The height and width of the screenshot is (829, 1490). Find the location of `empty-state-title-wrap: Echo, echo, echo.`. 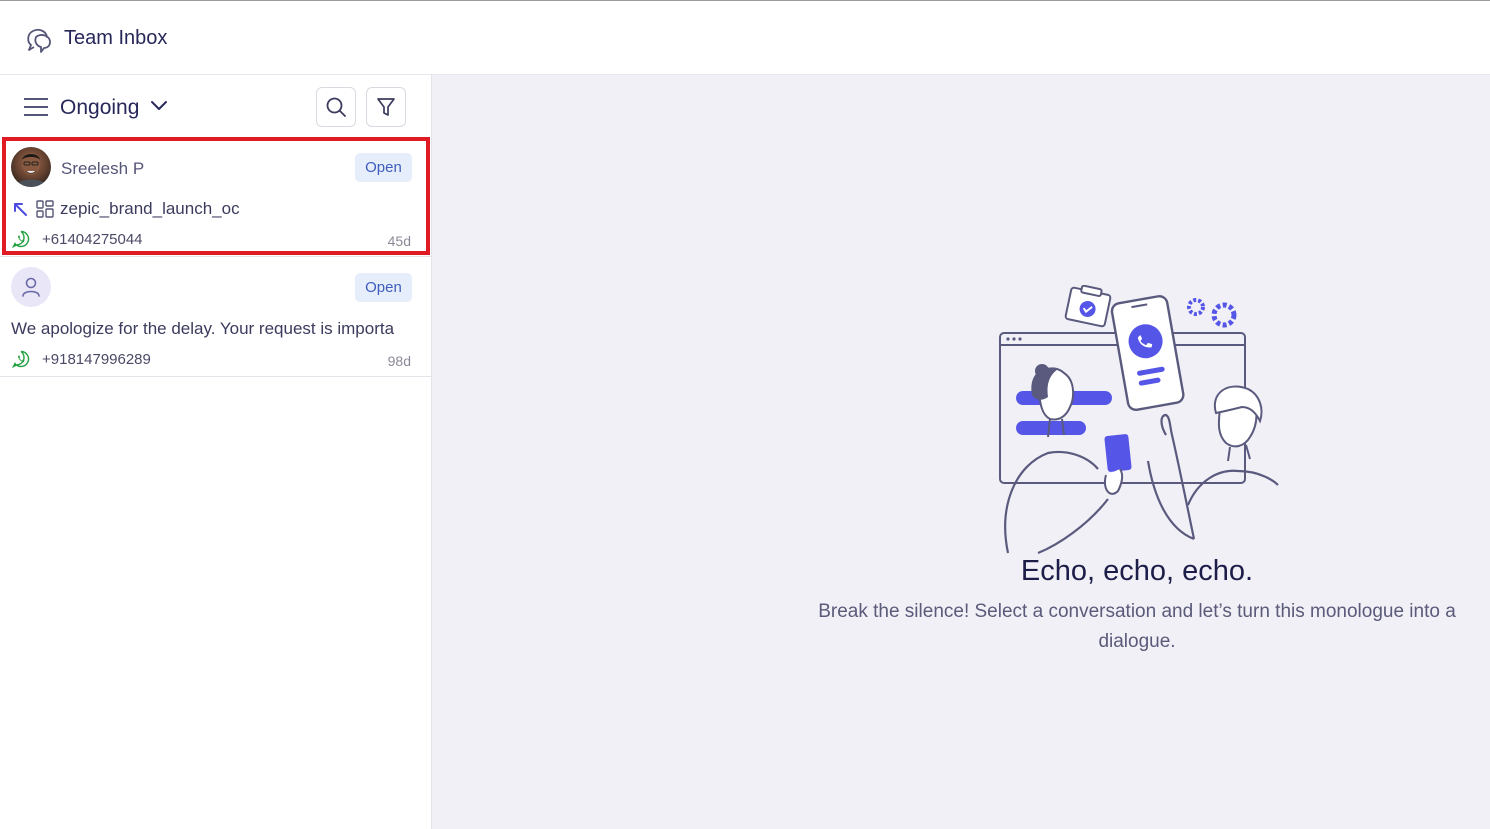

empty-state-title-wrap: Echo, echo, echo. is located at coordinates (1137, 571).